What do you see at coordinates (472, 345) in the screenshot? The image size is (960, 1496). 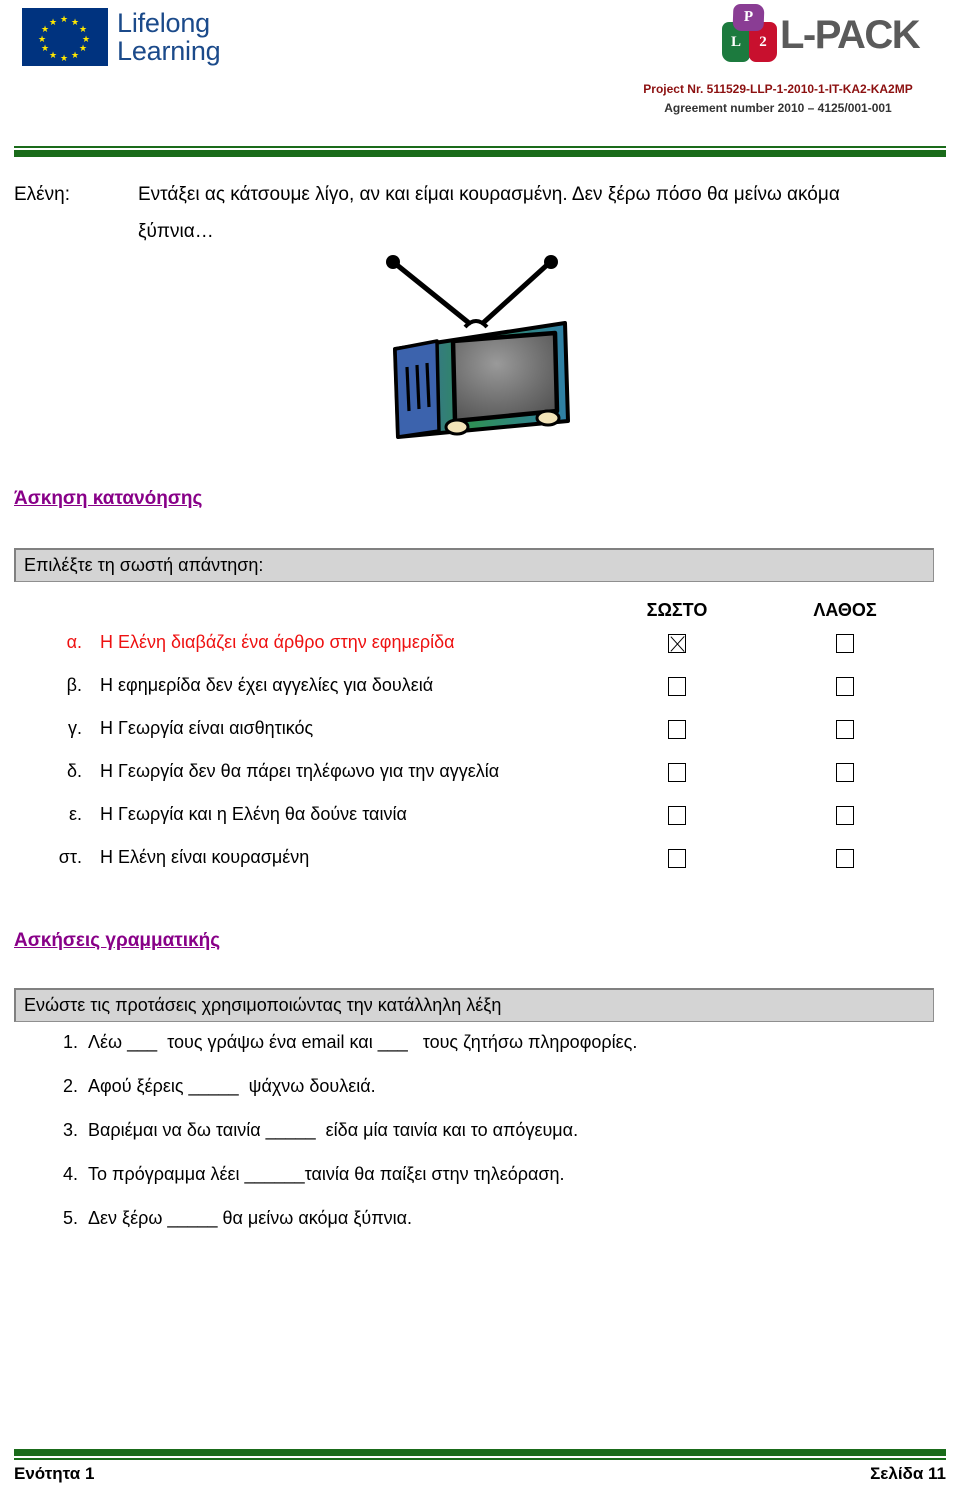 I see `television-illustration` at bounding box center [472, 345].